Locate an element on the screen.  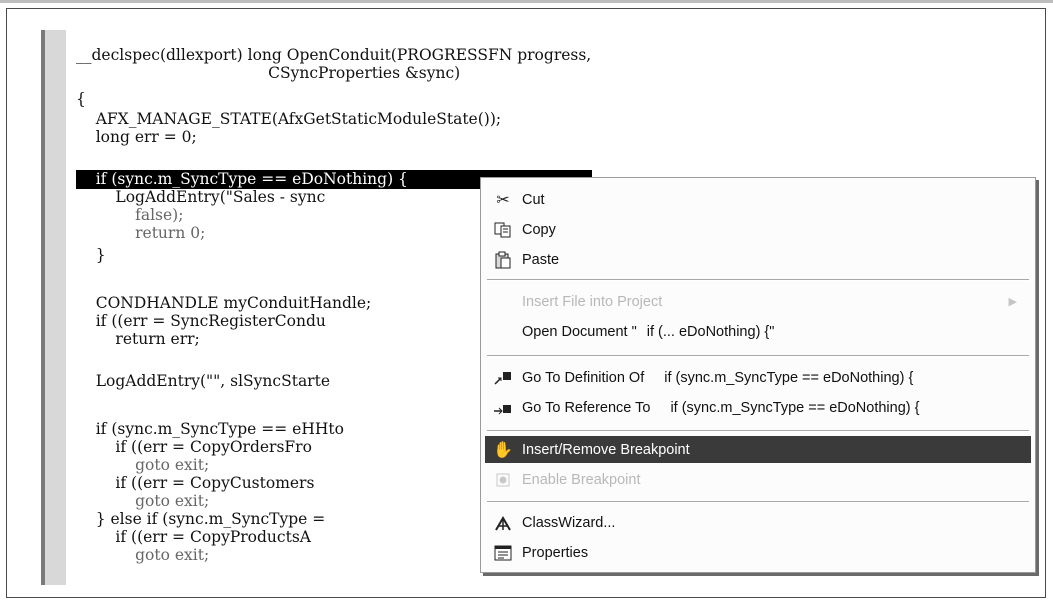
scissors-icon: ✂ is located at coordinates (503, 200).